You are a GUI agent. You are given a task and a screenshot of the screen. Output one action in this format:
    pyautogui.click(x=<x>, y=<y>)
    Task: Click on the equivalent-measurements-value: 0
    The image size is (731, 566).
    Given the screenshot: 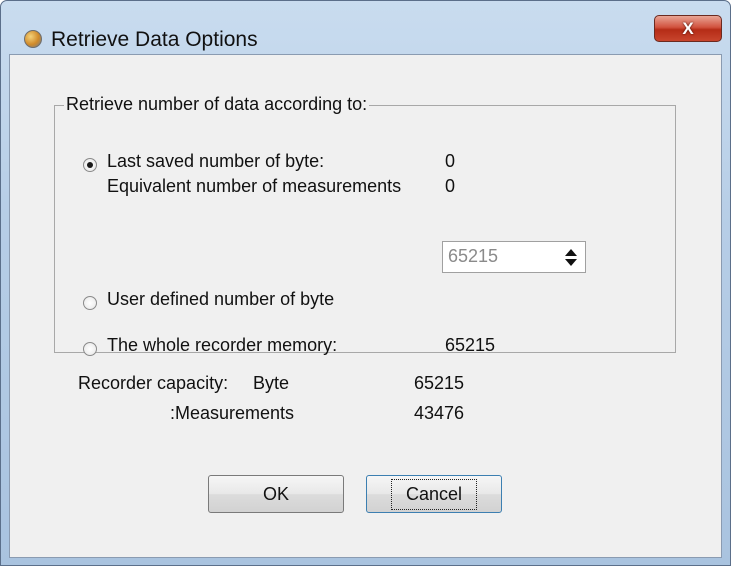 What is the action you would take?
    pyautogui.click(x=450, y=186)
    